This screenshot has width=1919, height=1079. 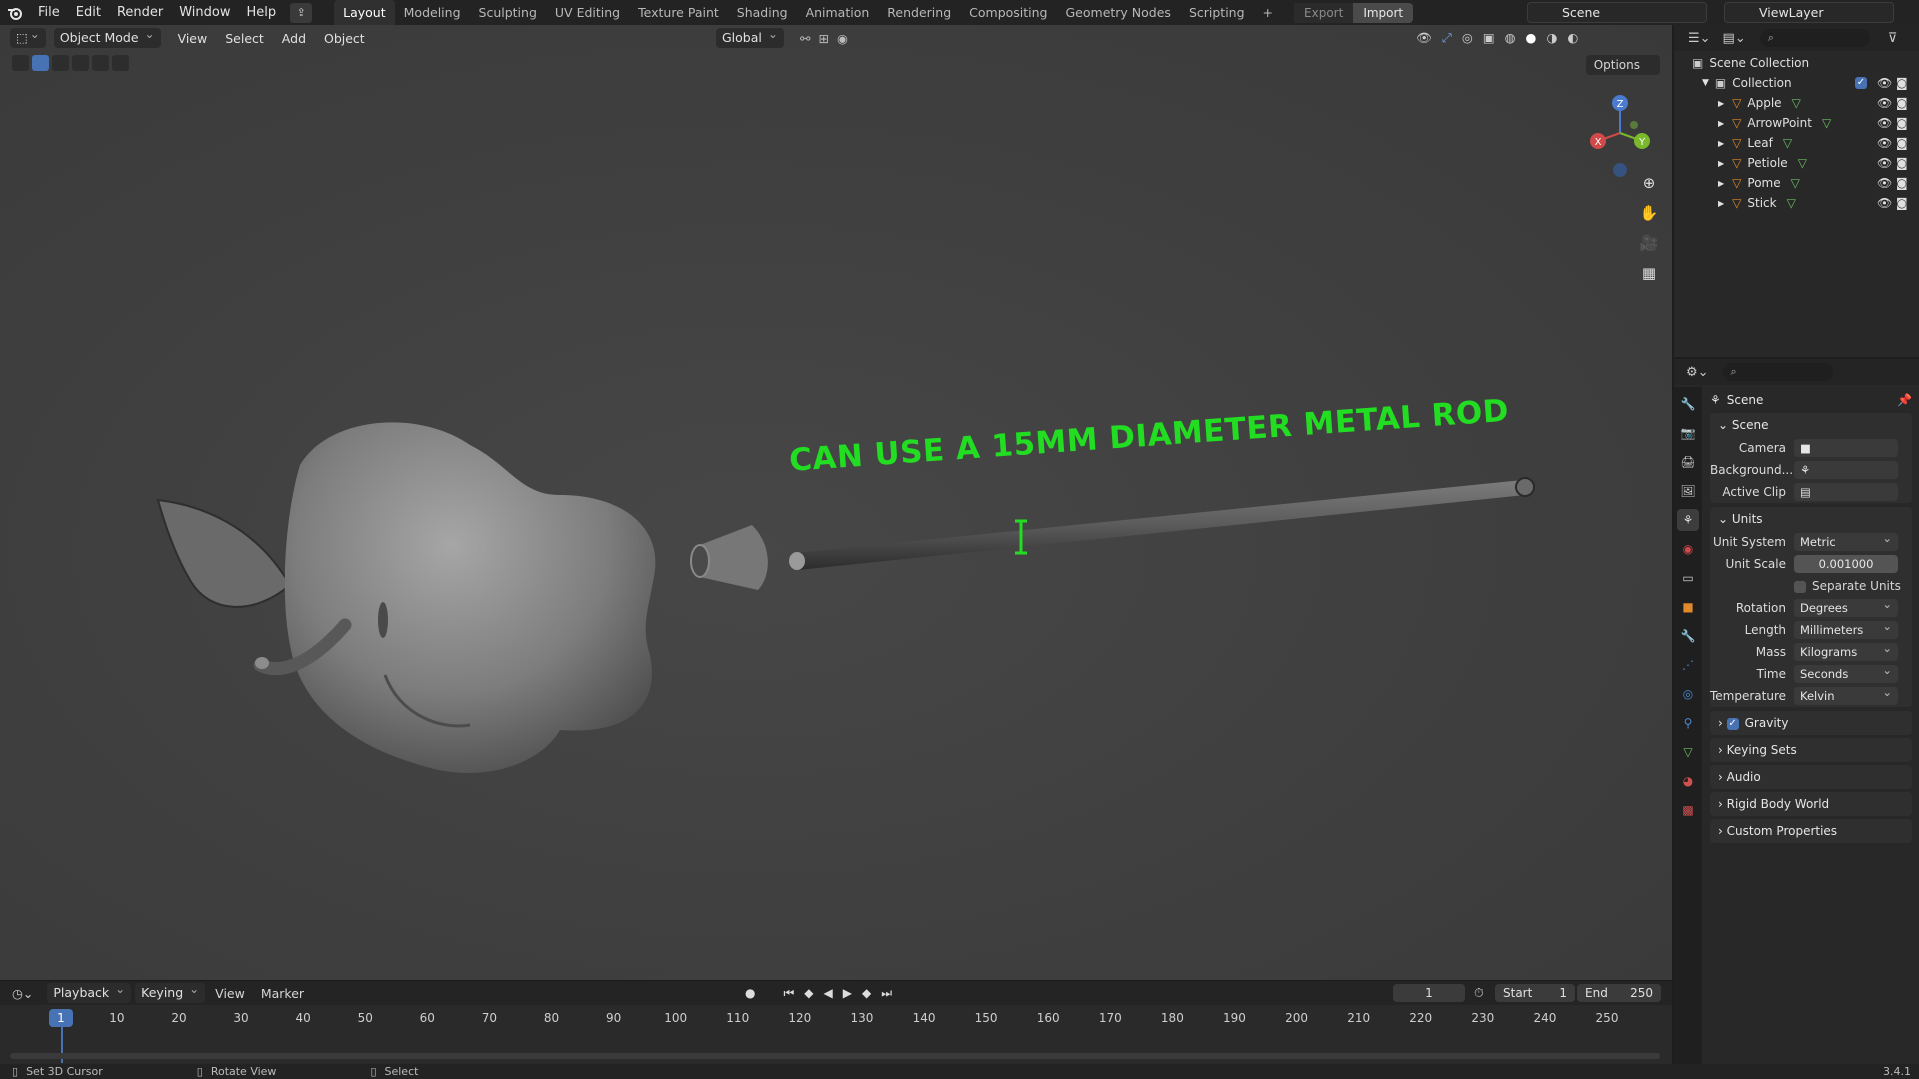 What do you see at coordinates (1846, 564) in the screenshot?
I see `unit-scale-field: 0.001000` at bounding box center [1846, 564].